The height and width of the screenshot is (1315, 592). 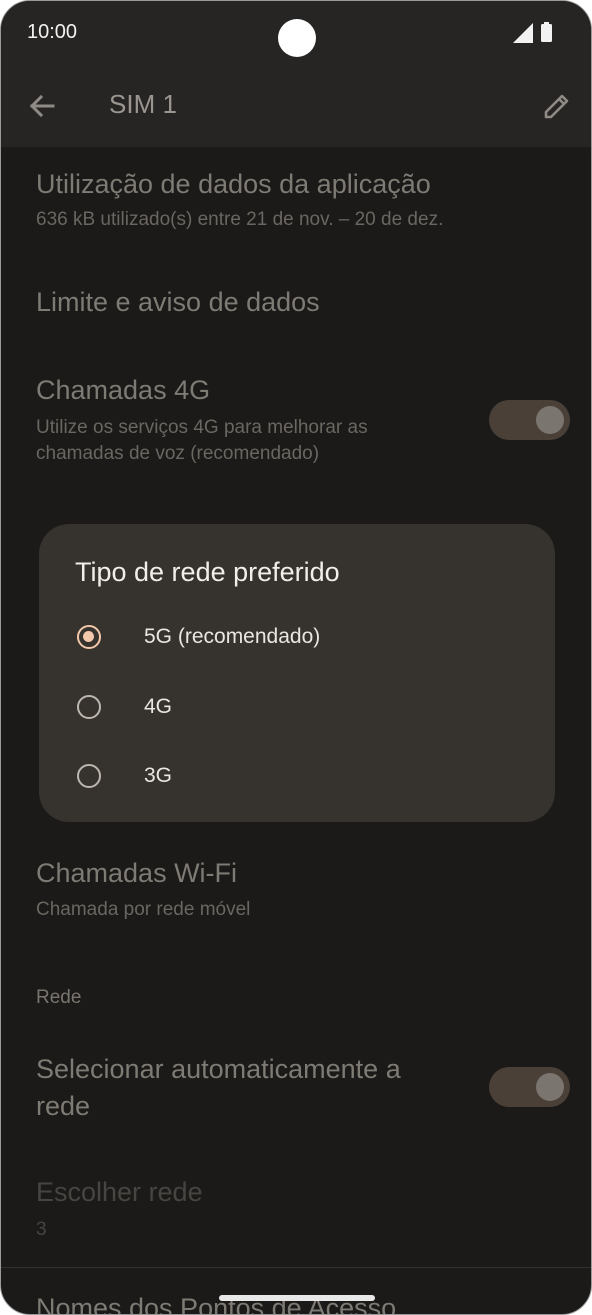 What do you see at coordinates (52, 32) in the screenshot?
I see `status-time: 10:00` at bounding box center [52, 32].